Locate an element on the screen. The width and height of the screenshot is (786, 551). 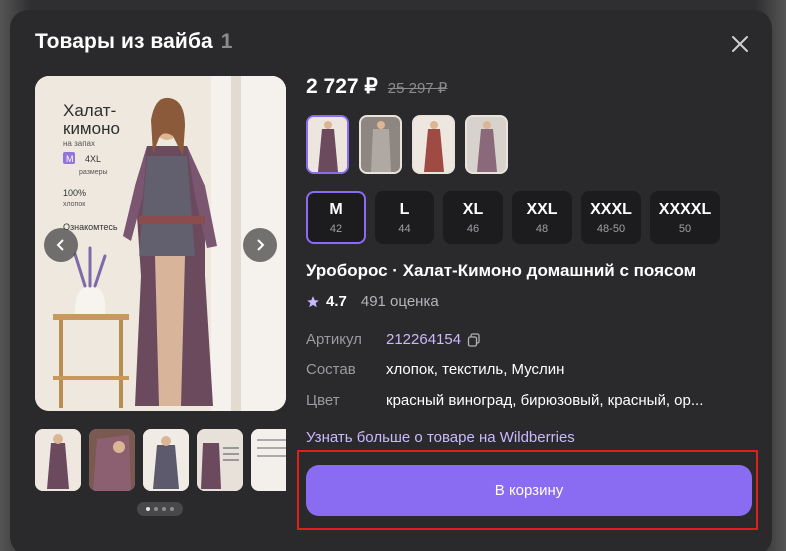
size-number: 44 is located at coordinates (404, 228).